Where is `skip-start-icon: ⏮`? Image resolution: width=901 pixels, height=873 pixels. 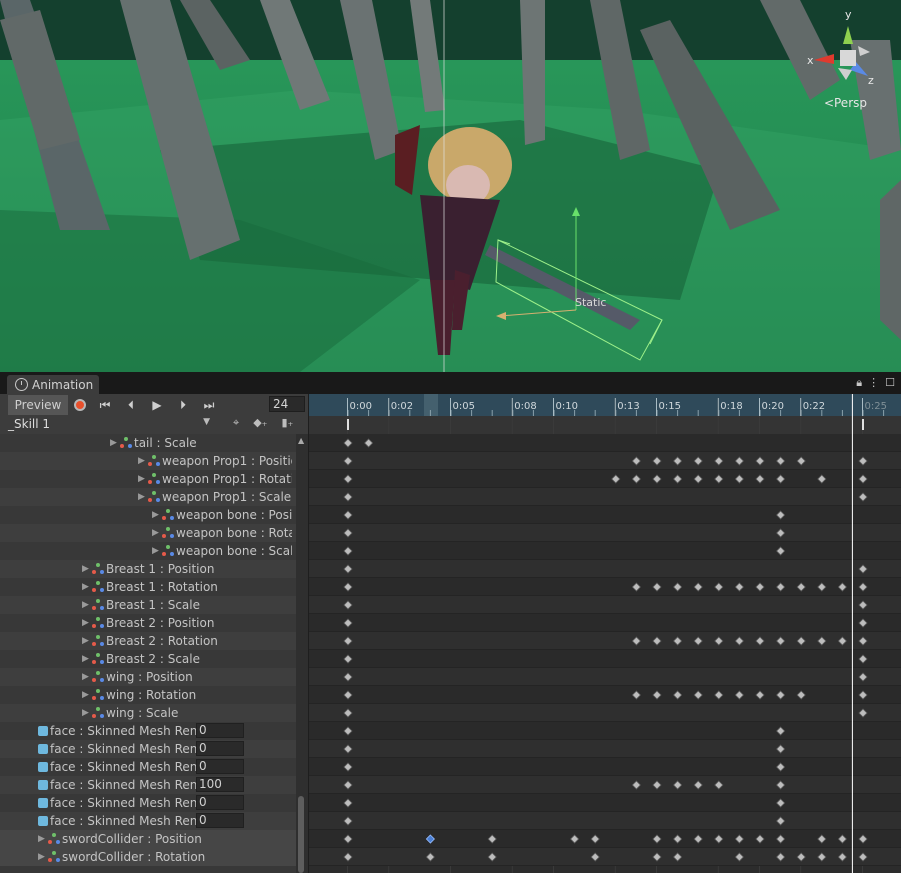
skip-start-icon: ⏮ is located at coordinates (105, 404).